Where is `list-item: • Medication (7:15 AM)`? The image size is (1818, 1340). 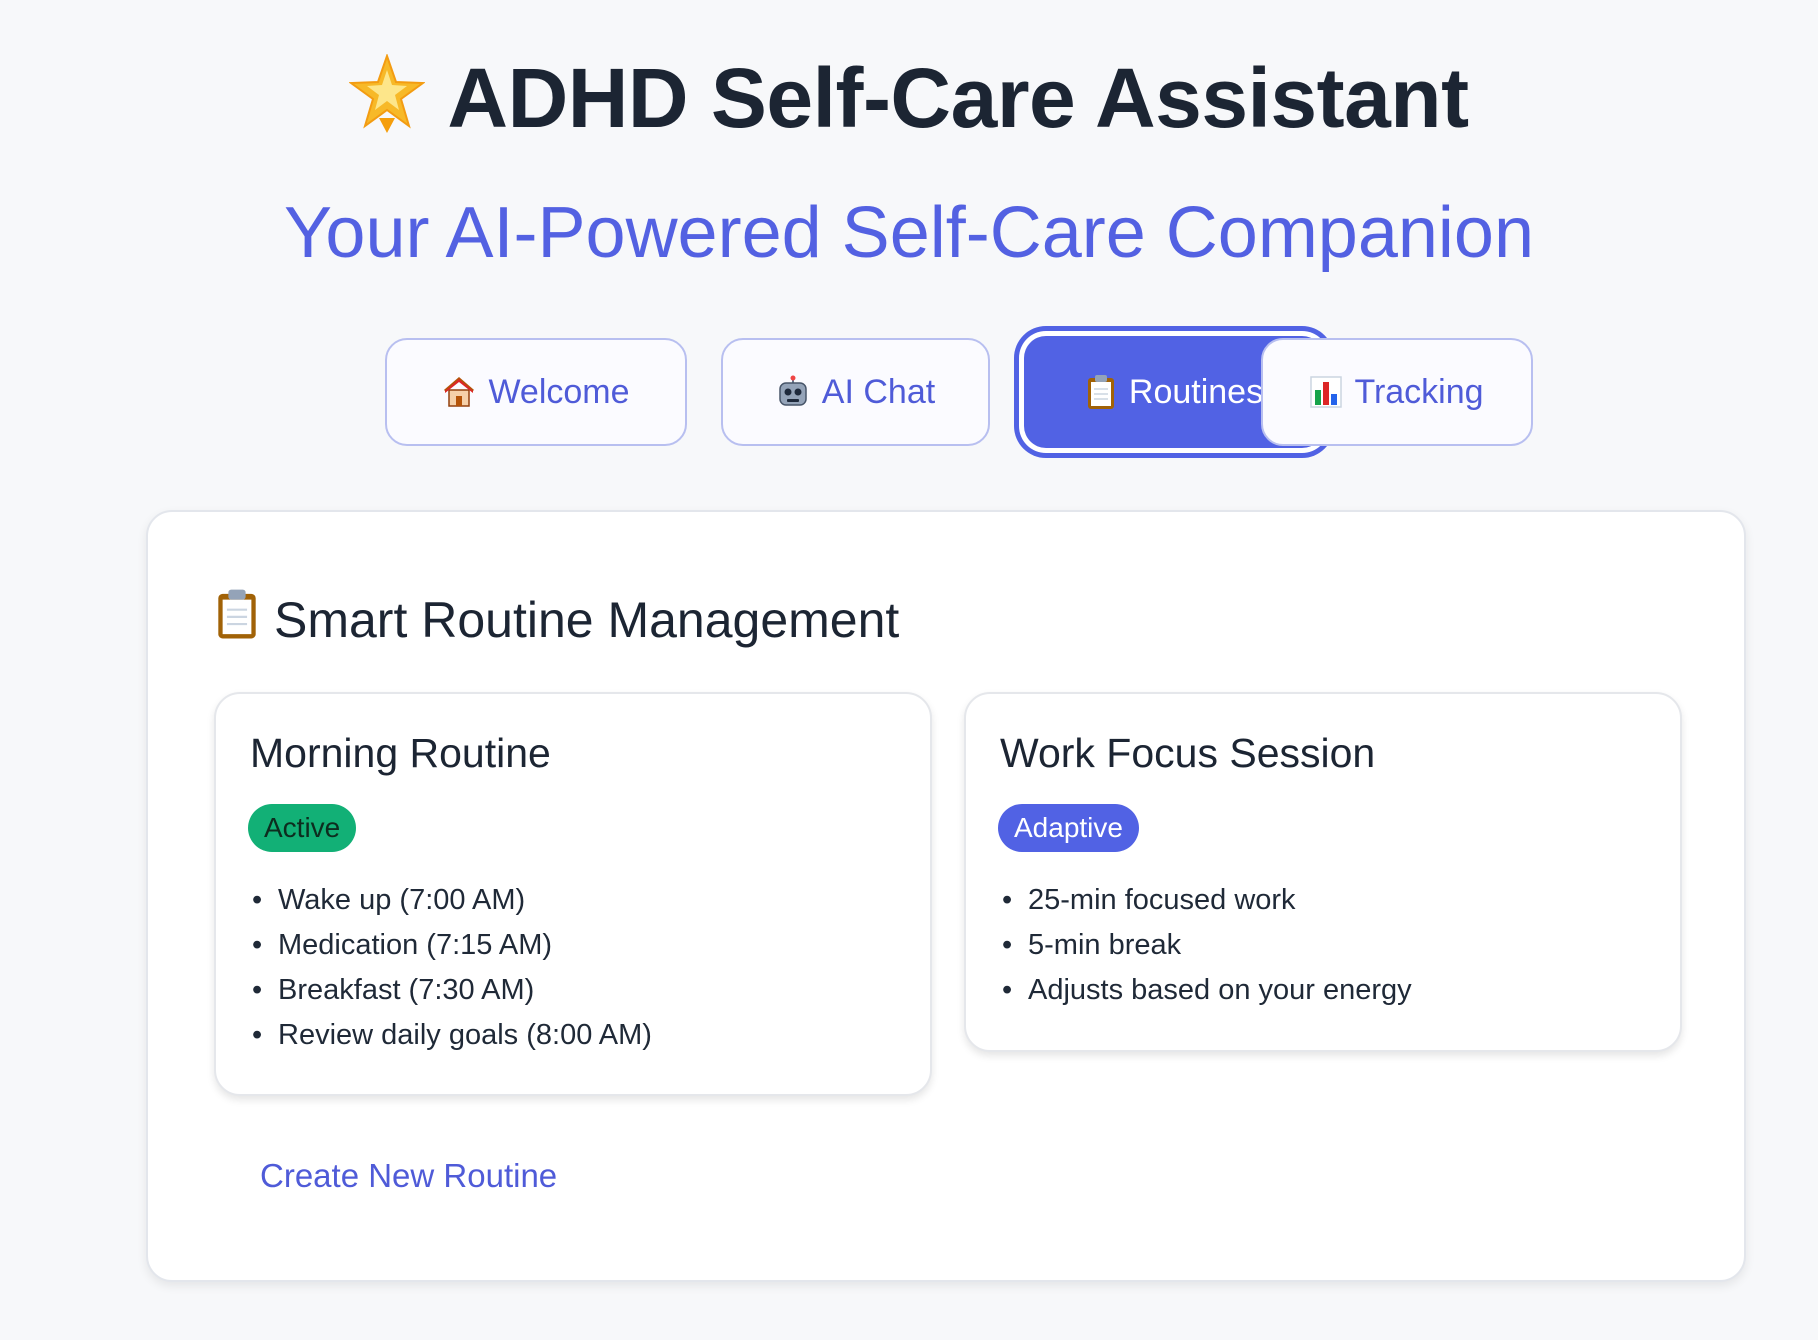
list-item: • Medication (7:15 AM) is located at coordinates (402, 945).